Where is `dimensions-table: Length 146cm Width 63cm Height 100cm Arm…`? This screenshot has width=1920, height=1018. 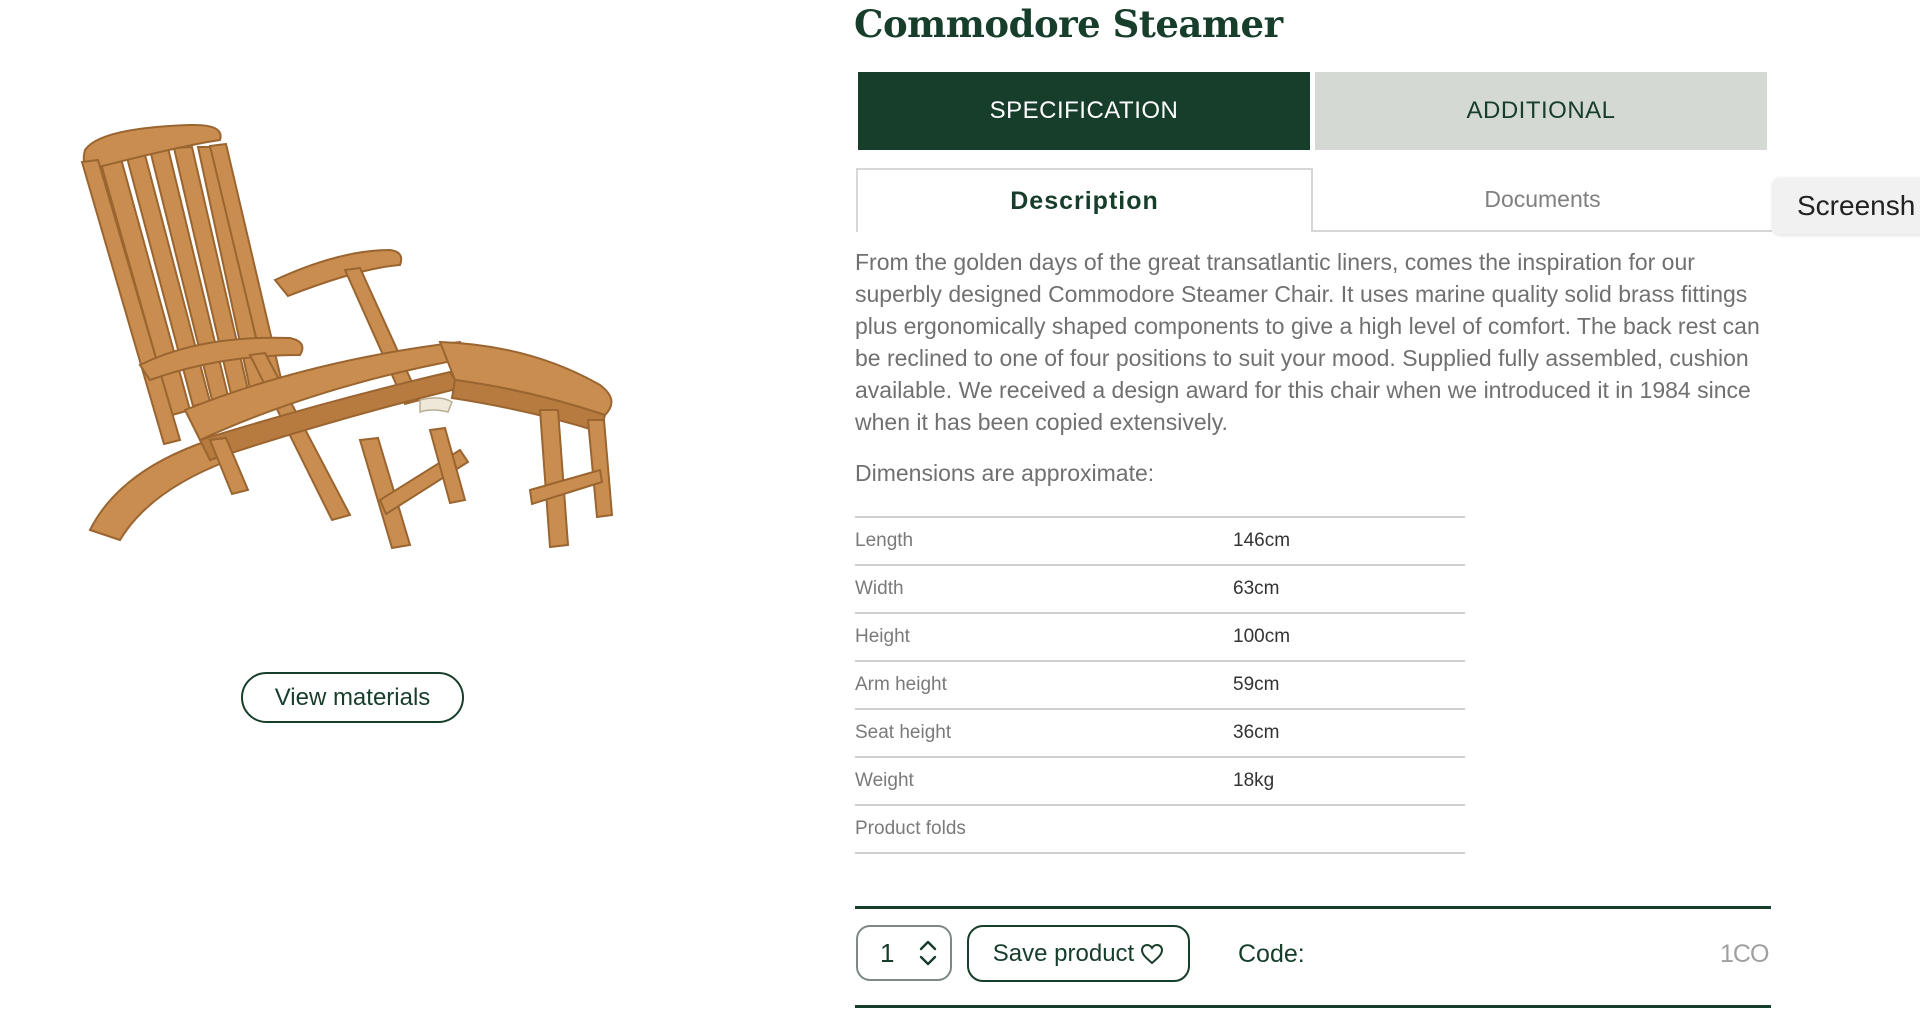
dimensions-table: Length 146cm Width 63cm Height 100cm Arm… is located at coordinates (1160, 685).